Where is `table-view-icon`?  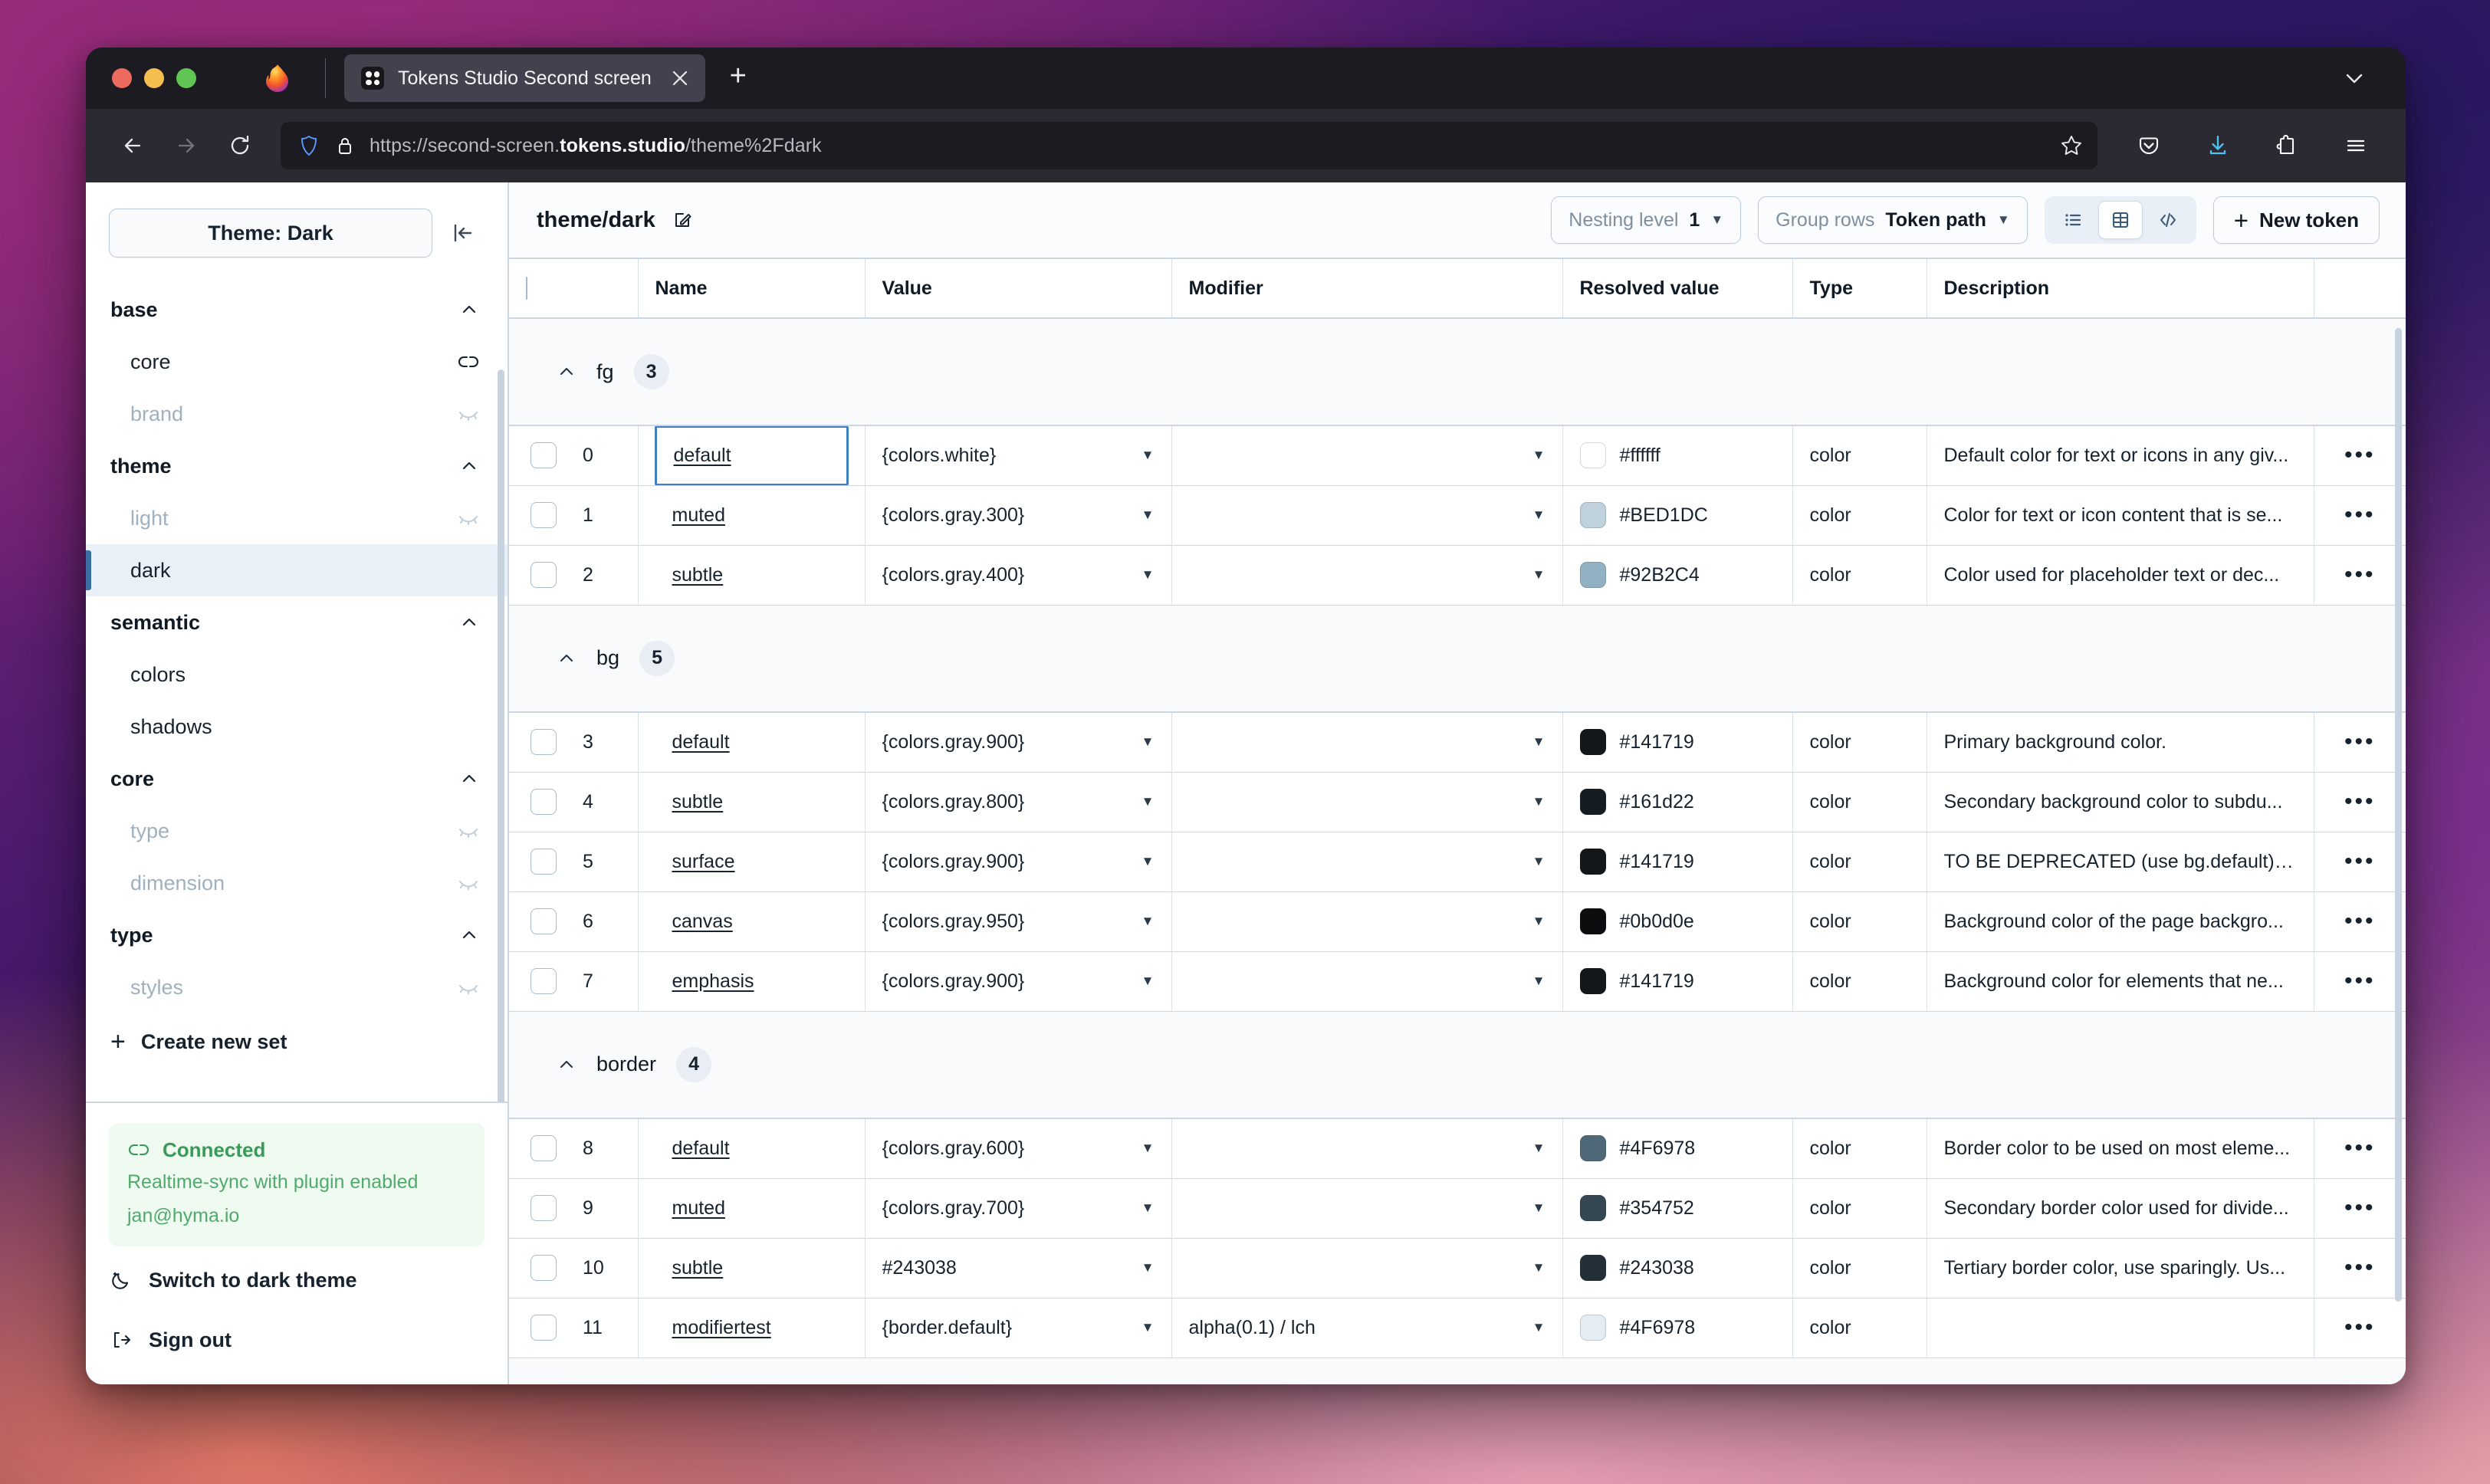 table-view-icon is located at coordinates (2120, 220).